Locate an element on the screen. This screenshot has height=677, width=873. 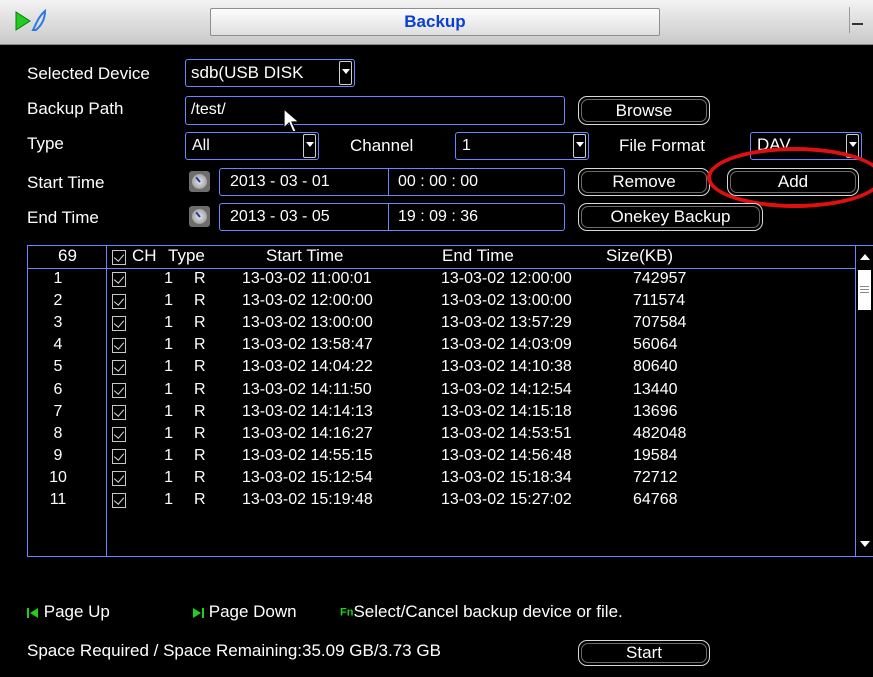
table-header: 69 CH Type Start Time End Time Size(KB) is located at coordinates (442, 257).